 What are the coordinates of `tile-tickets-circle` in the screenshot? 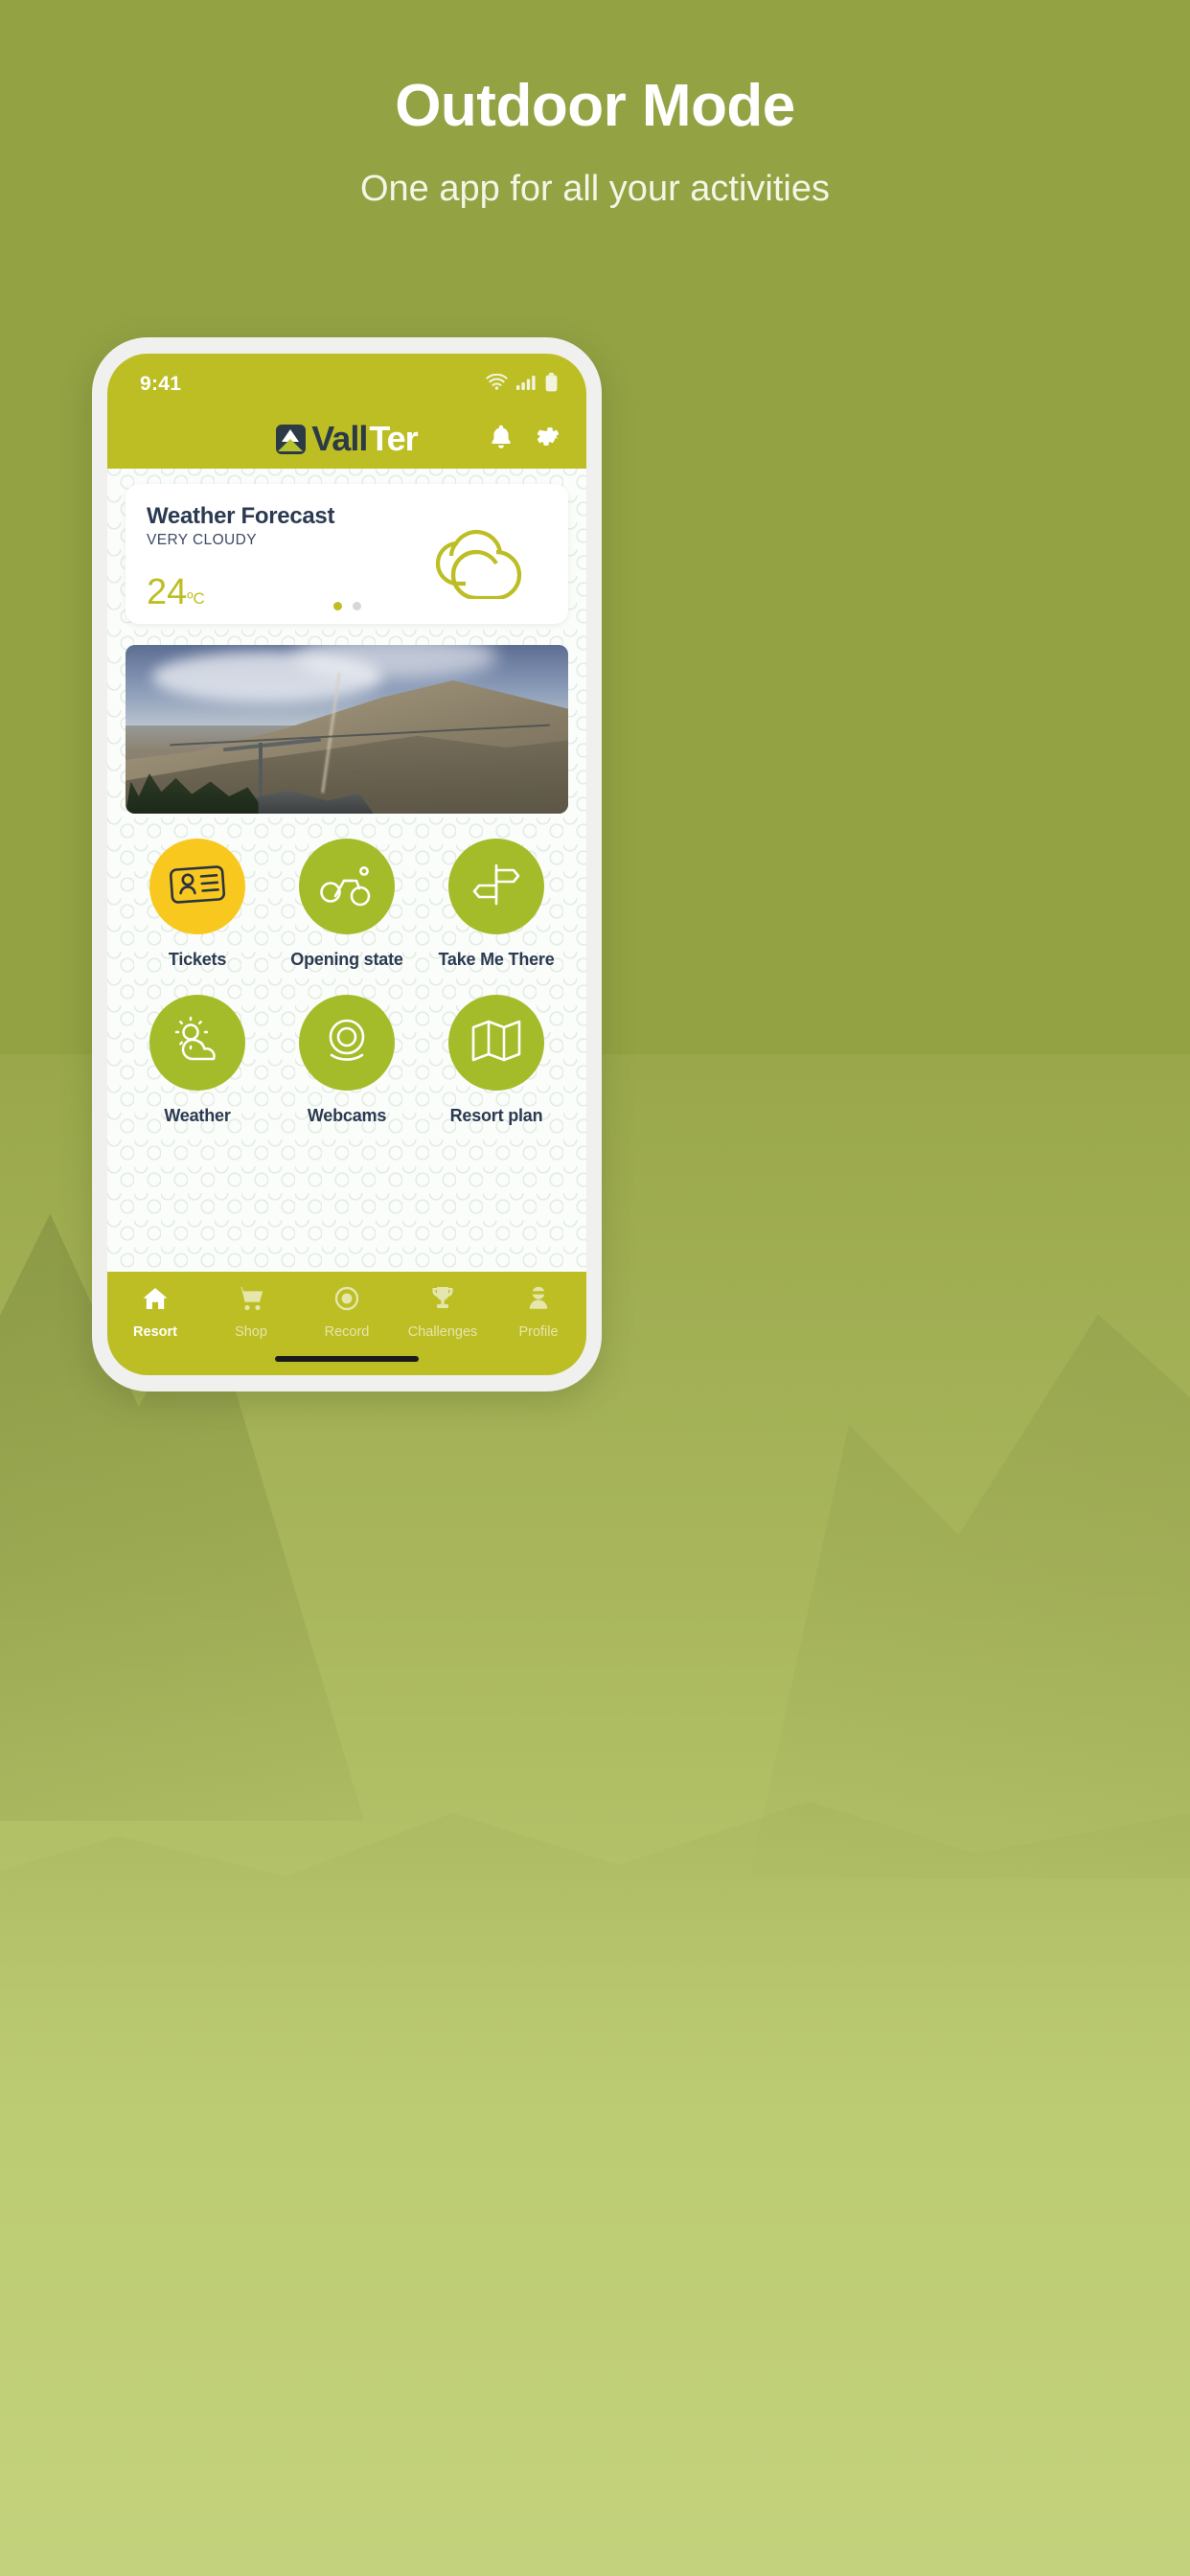 It's located at (197, 886).